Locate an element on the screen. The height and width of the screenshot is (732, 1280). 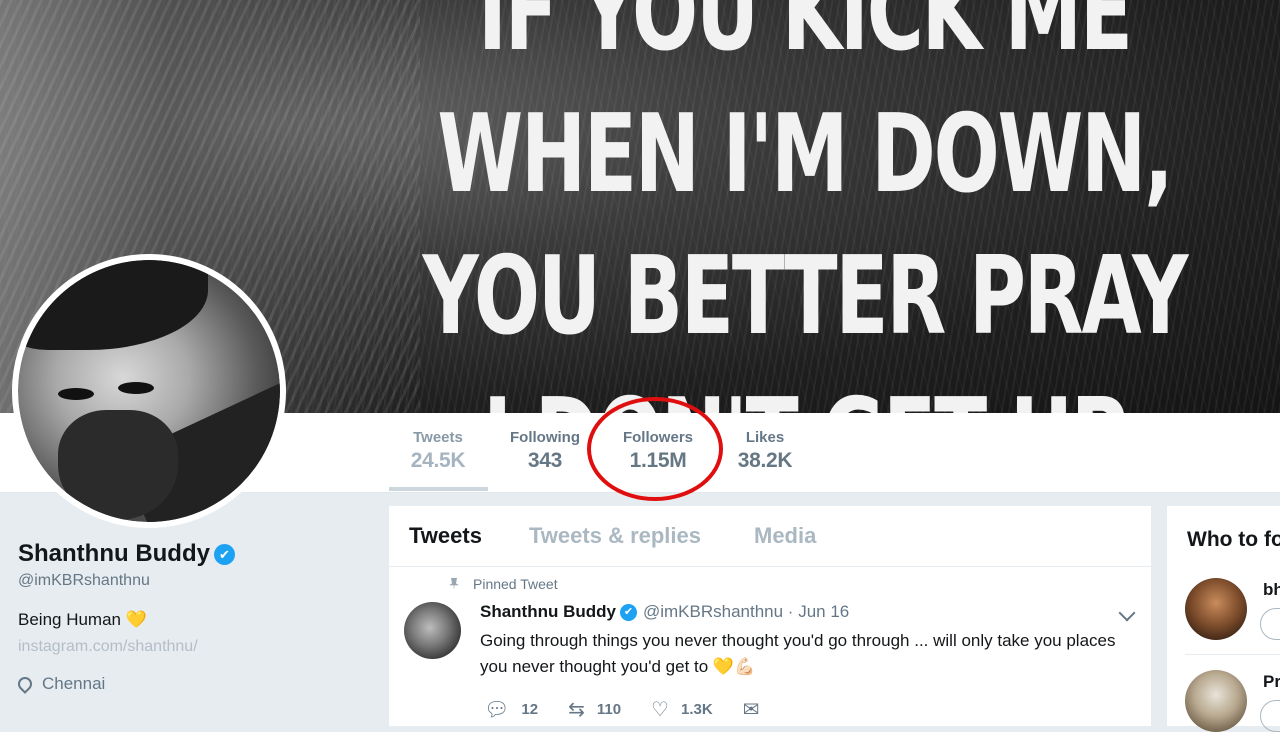
location-text: Chennai is located at coordinates (74, 683).